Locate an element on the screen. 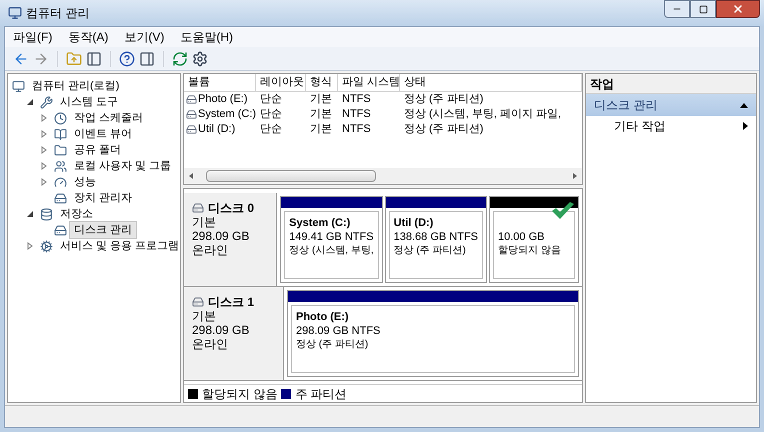  settings-icon is located at coordinates (200, 58).